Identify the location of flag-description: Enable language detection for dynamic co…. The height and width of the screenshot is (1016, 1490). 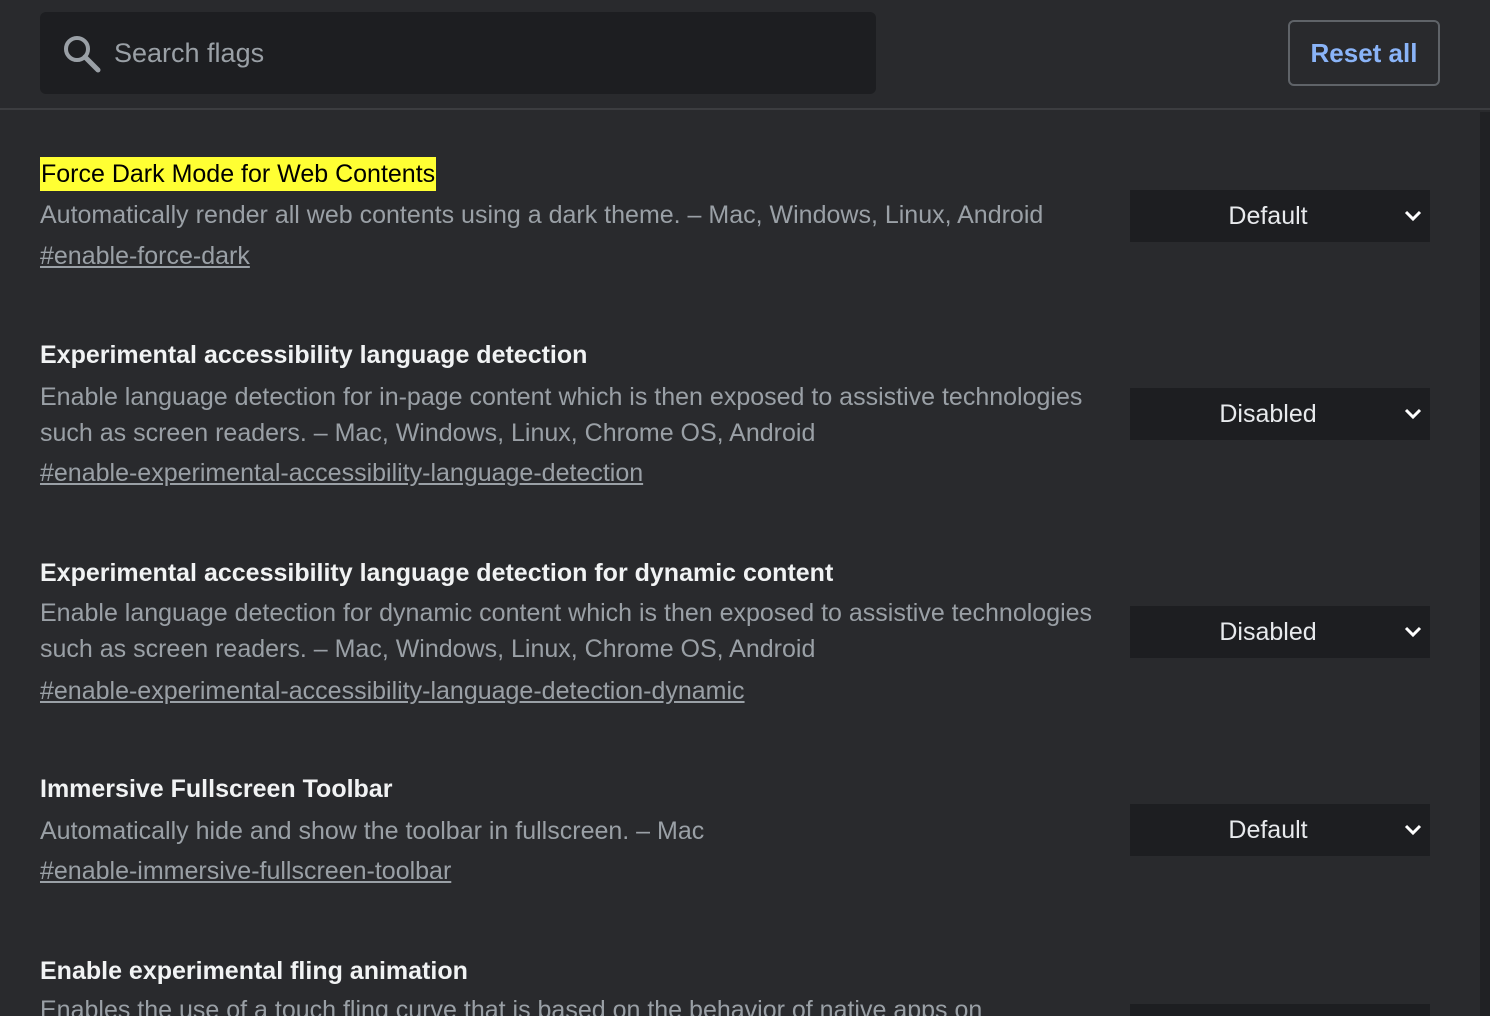
(566, 631).